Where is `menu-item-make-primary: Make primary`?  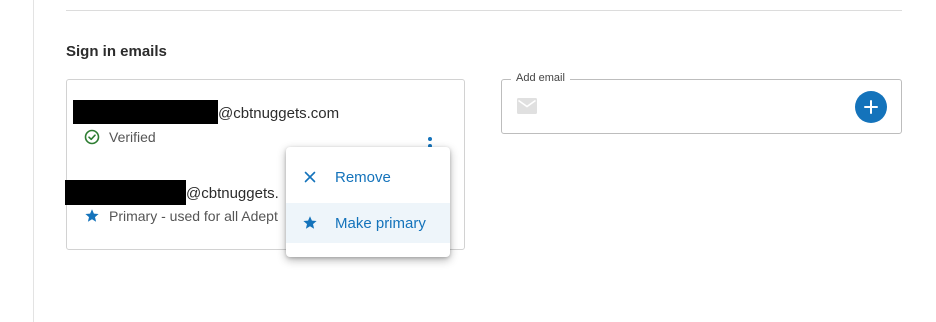 menu-item-make-primary: Make primary is located at coordinates (368, 223).